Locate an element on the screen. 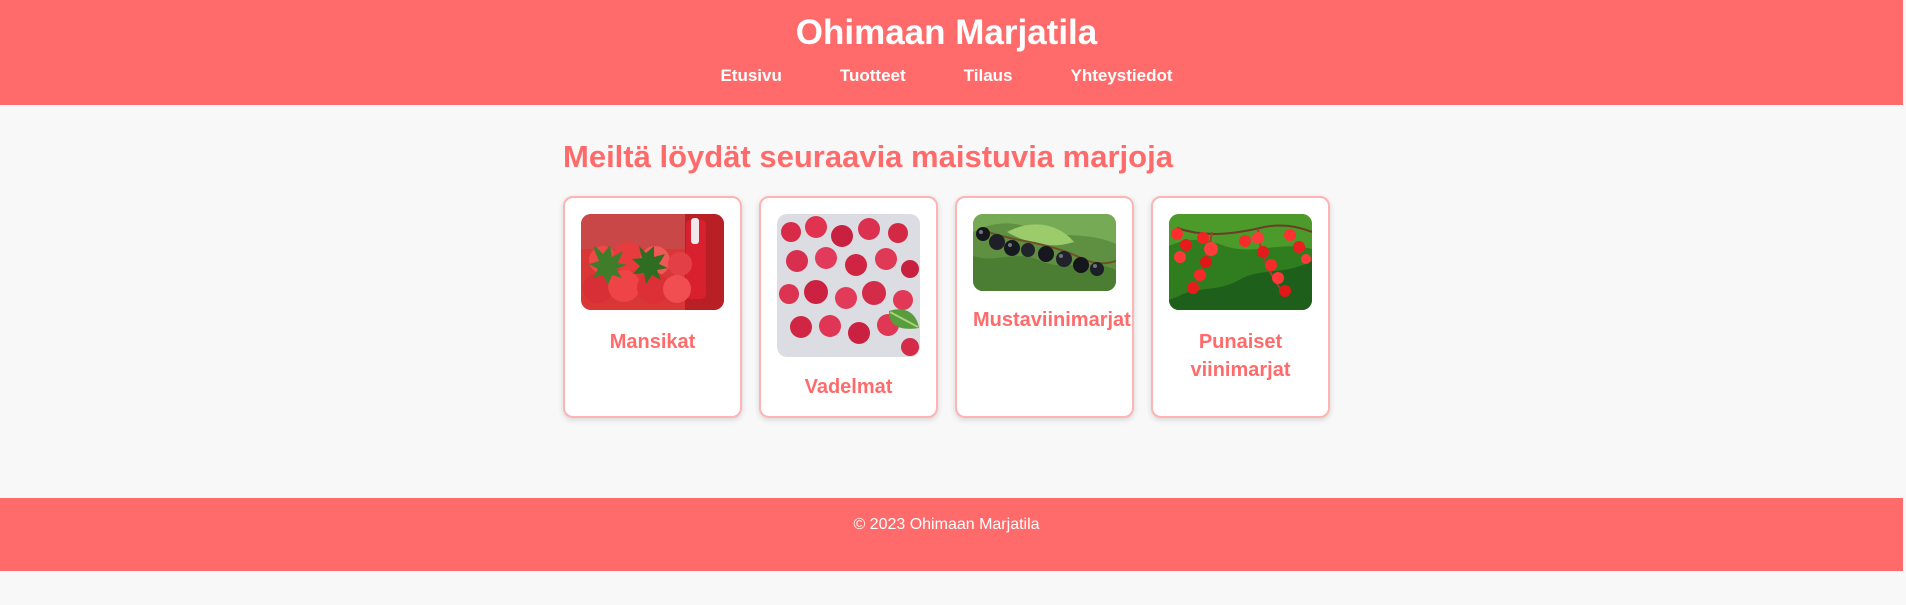 The width and height of the screenshot is (1906, 605). berry-name-blackcurrants: Mustaviinimarjat is located at coordinates (1052, 320).